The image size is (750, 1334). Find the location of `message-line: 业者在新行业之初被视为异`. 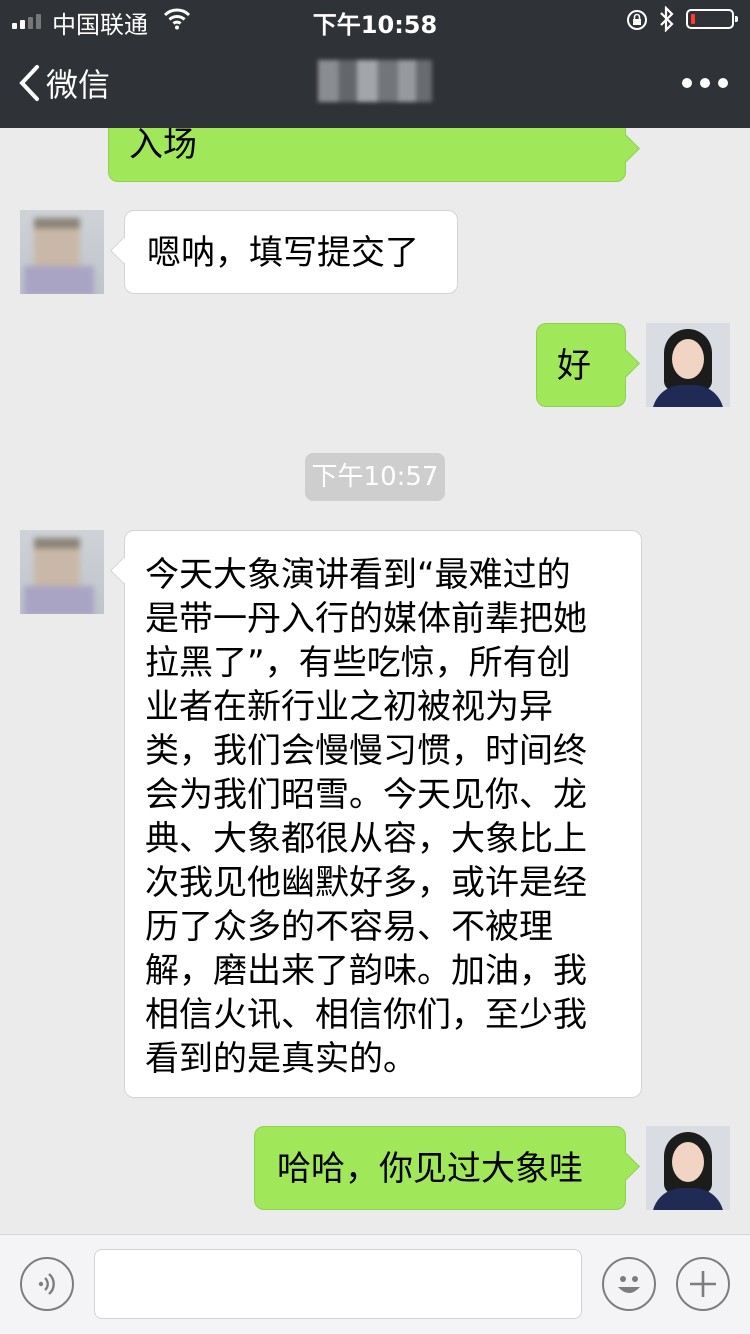

message-line: 业者在新行业之初被视为异 is located at coordinates (349, 707).